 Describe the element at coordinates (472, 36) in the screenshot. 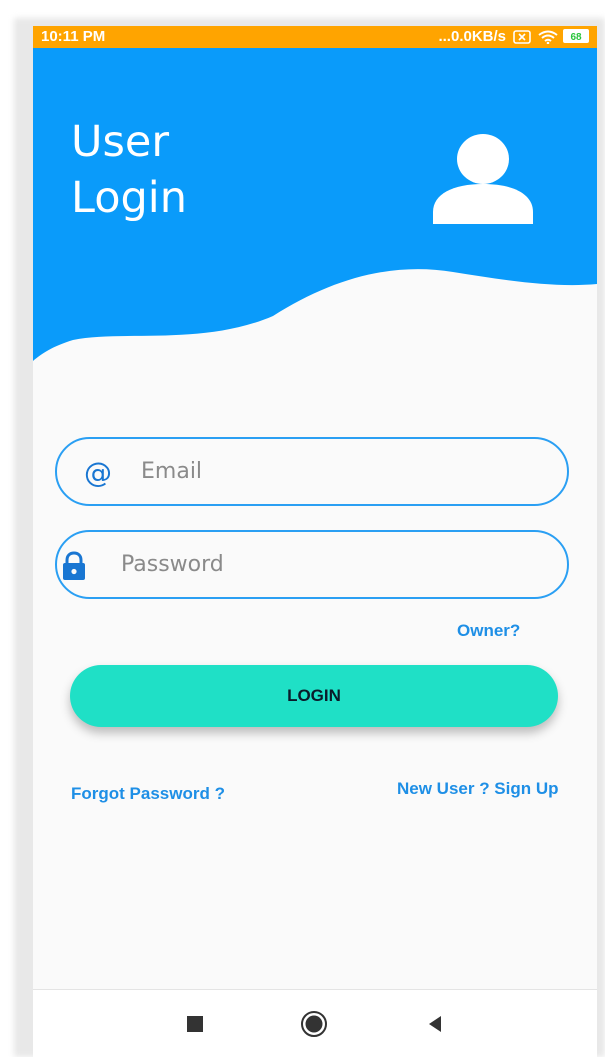

I see `network-speed: ...0.0KB/s` at that location.